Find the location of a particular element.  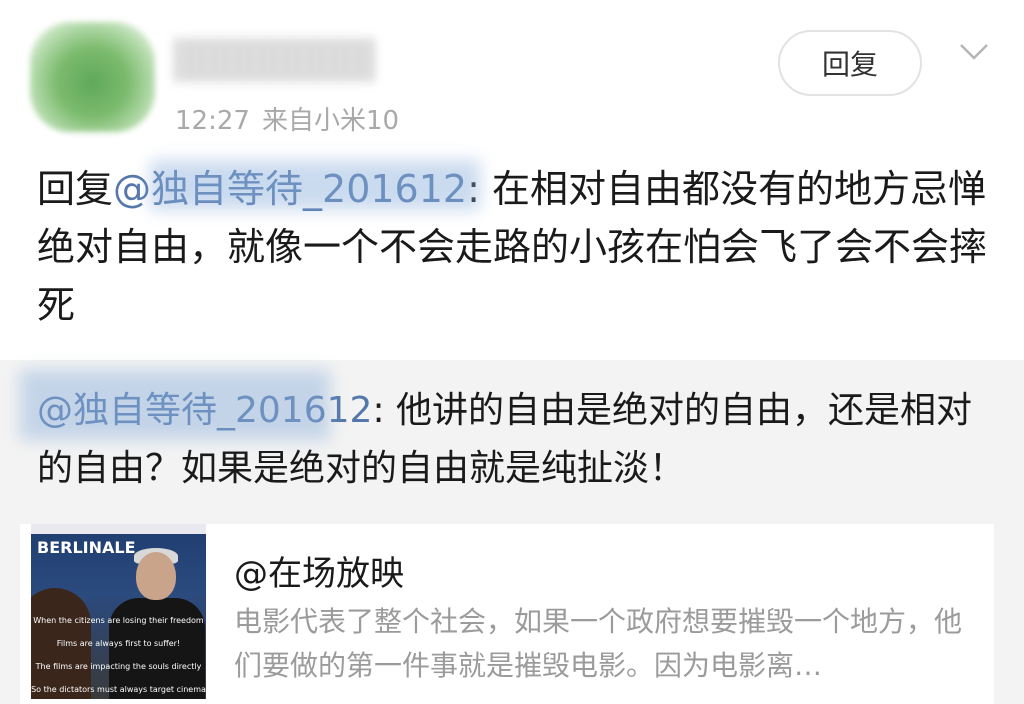

comment-meta: 12:27 来自小米10 is located at coordinates (287, 118).